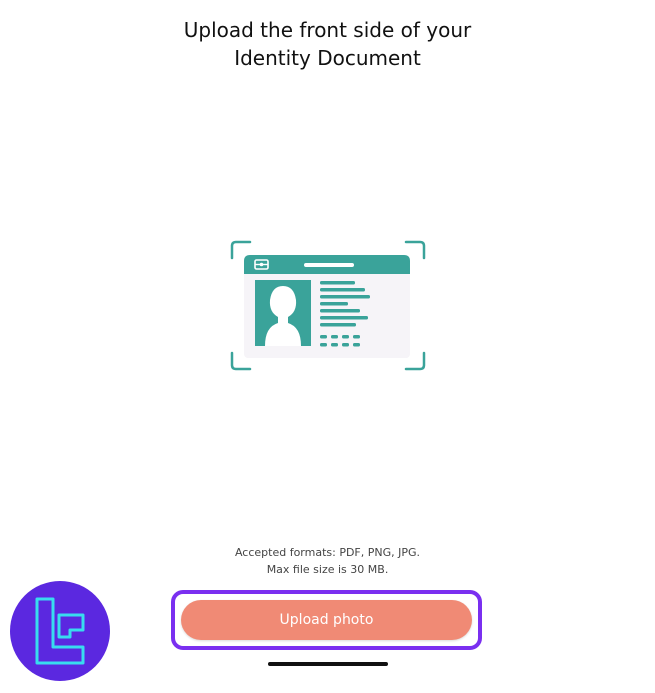 The image size is (655, 693). I want to click on max-file-size-text: Max file size is 30 MB., so click(327, 569).